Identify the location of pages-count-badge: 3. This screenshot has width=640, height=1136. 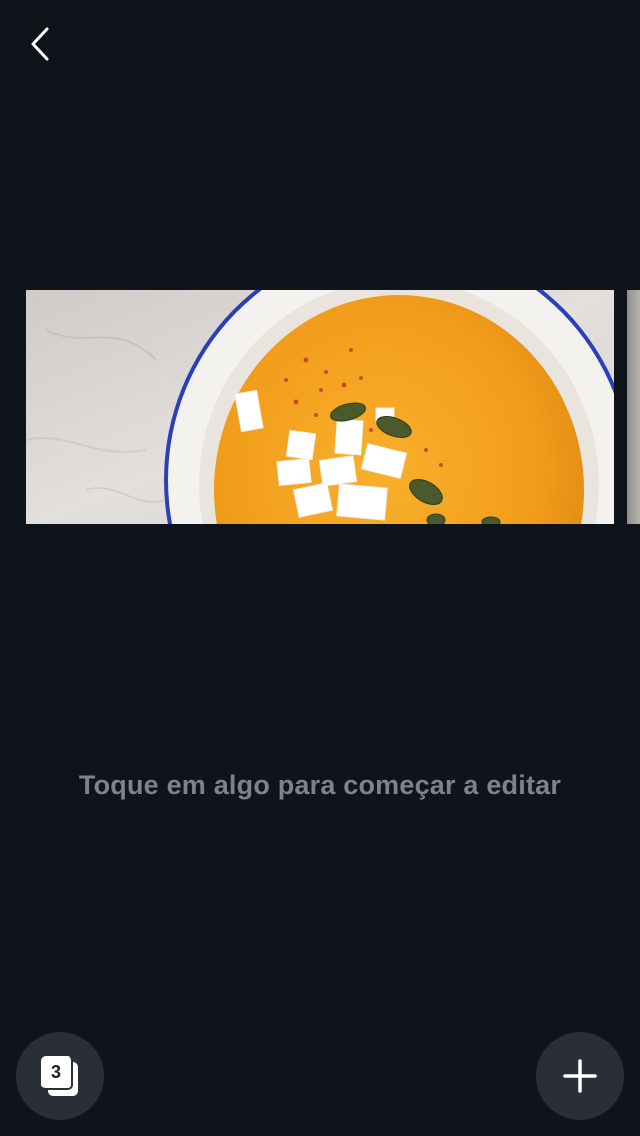
(57, 1073).